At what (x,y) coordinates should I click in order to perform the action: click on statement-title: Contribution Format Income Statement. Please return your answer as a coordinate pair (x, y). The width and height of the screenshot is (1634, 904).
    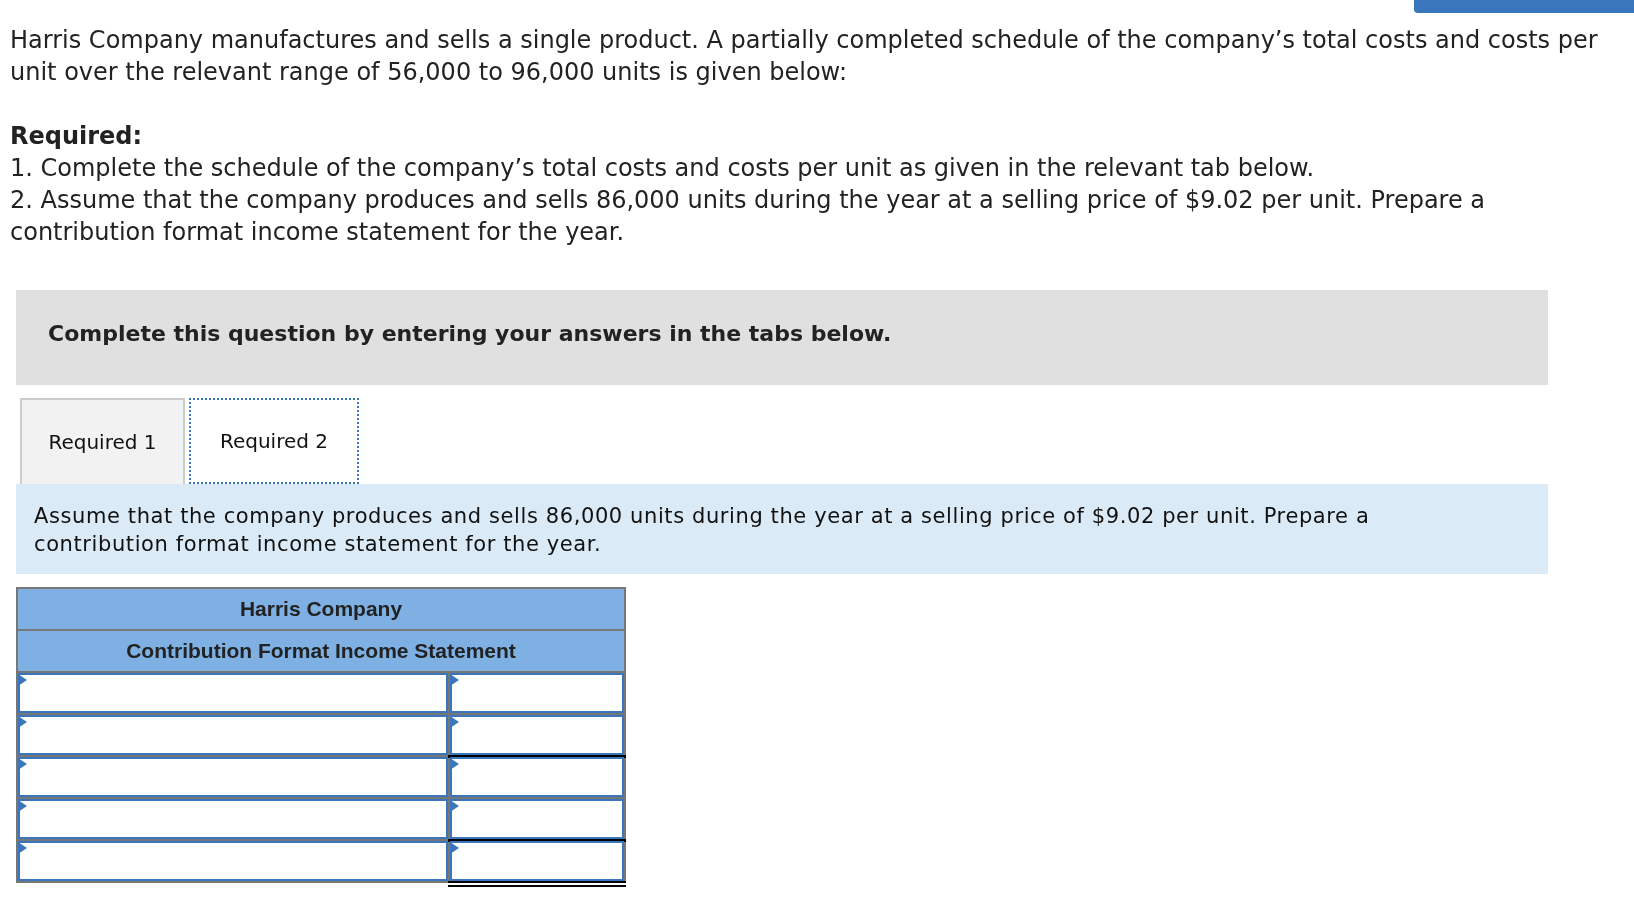
    Looking at the image, I should click on (321, 651).